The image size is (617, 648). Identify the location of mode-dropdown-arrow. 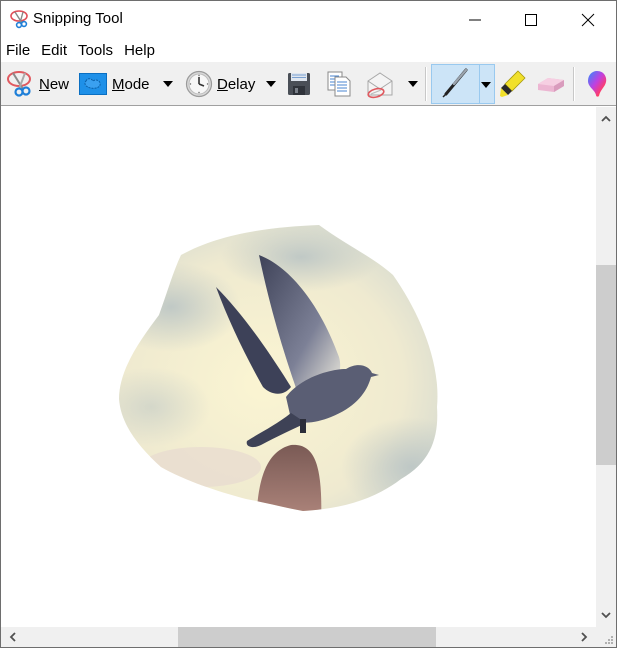
(168, 84).